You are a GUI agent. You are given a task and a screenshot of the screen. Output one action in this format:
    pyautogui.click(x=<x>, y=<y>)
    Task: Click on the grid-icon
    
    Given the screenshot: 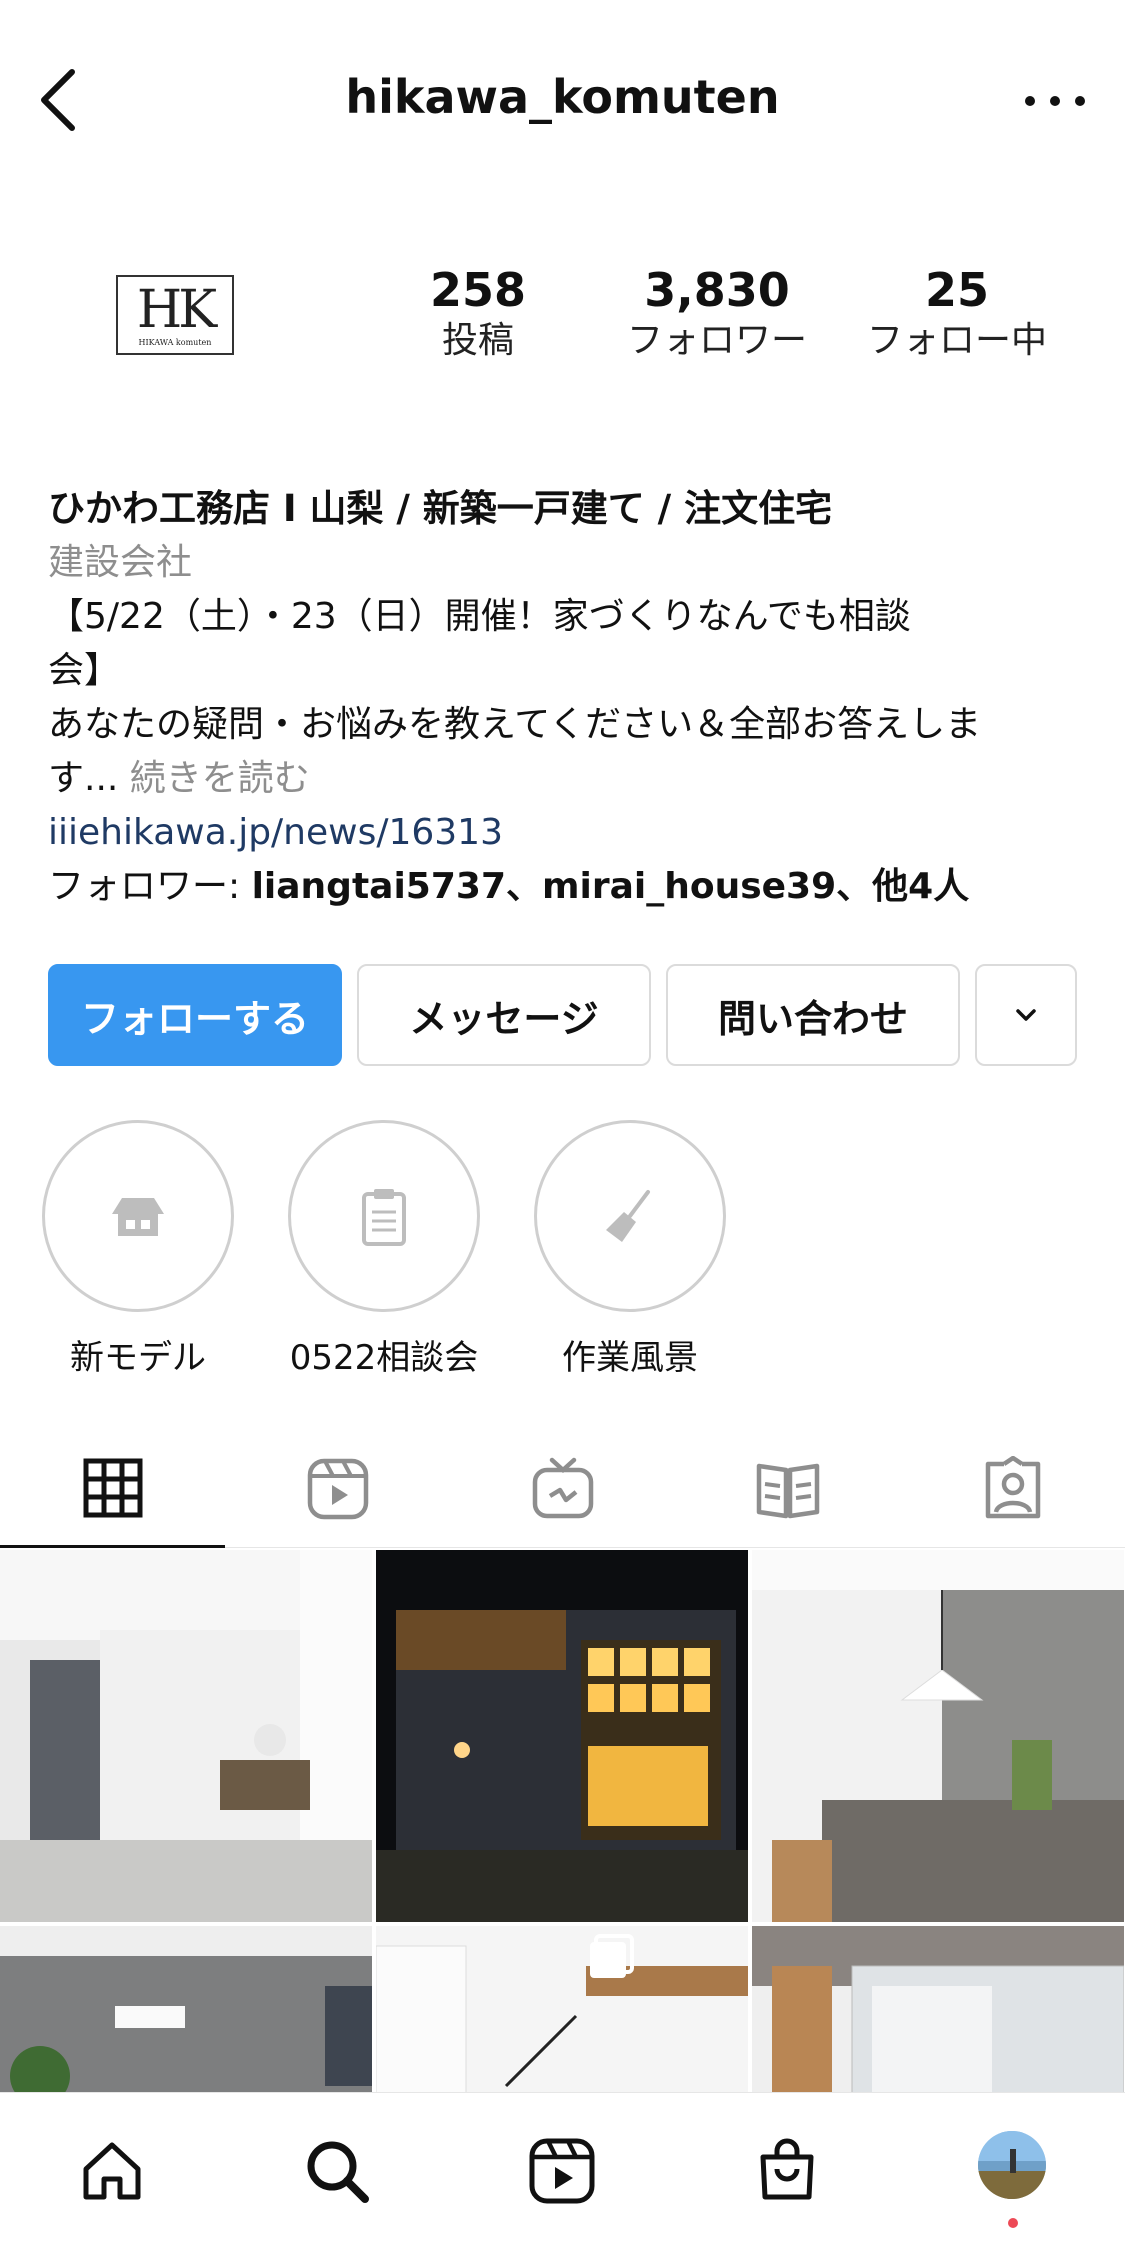 What is the action you would take?
    pyautogui.click(x=112, y=1487)
    